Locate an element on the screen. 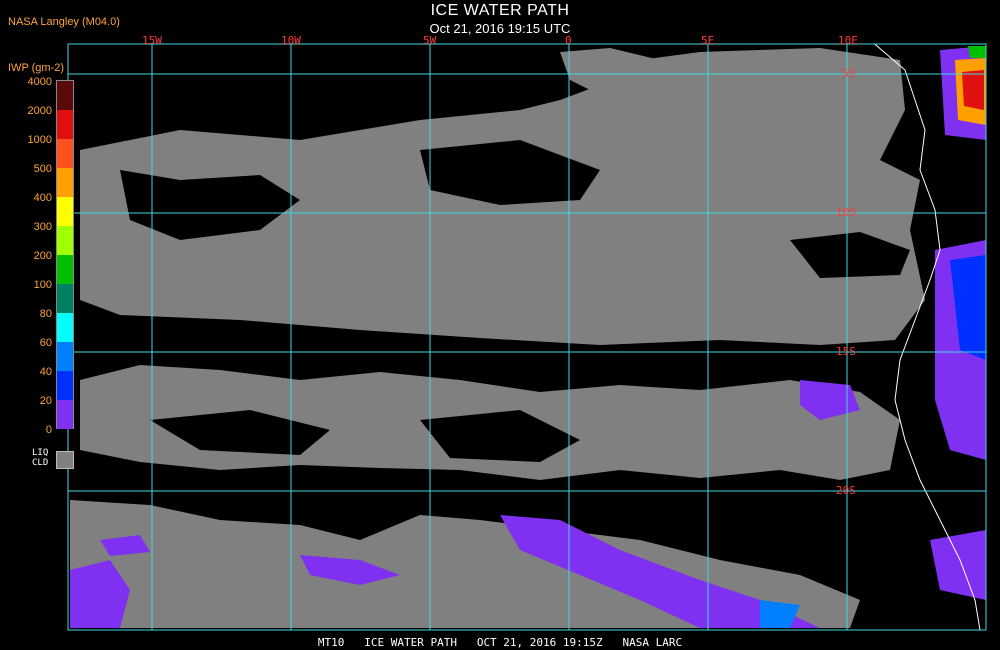 This screenshot has height=650, width=1000. lat-label: 15S is located at coordinates (846, 351).